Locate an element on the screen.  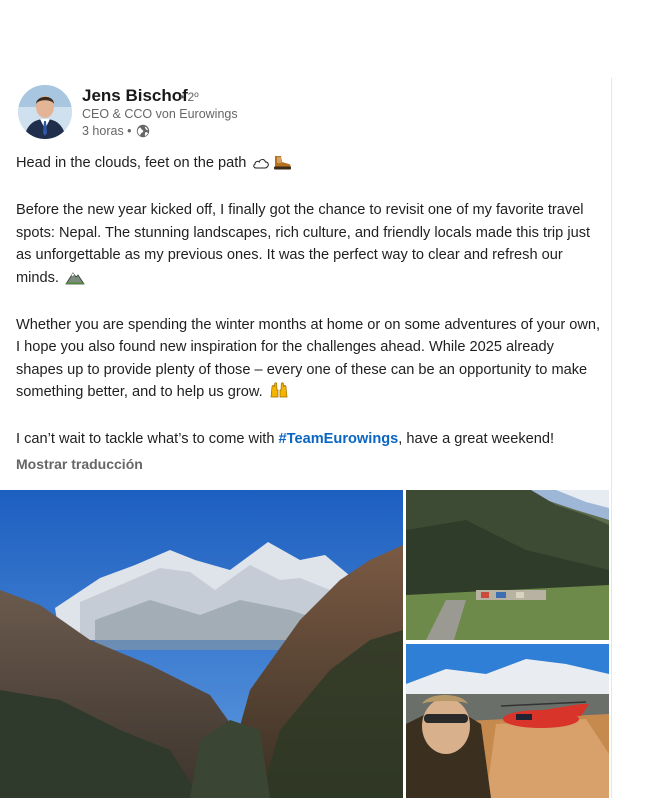
post-time: 3 horas • is located at coordinates (107, 131).